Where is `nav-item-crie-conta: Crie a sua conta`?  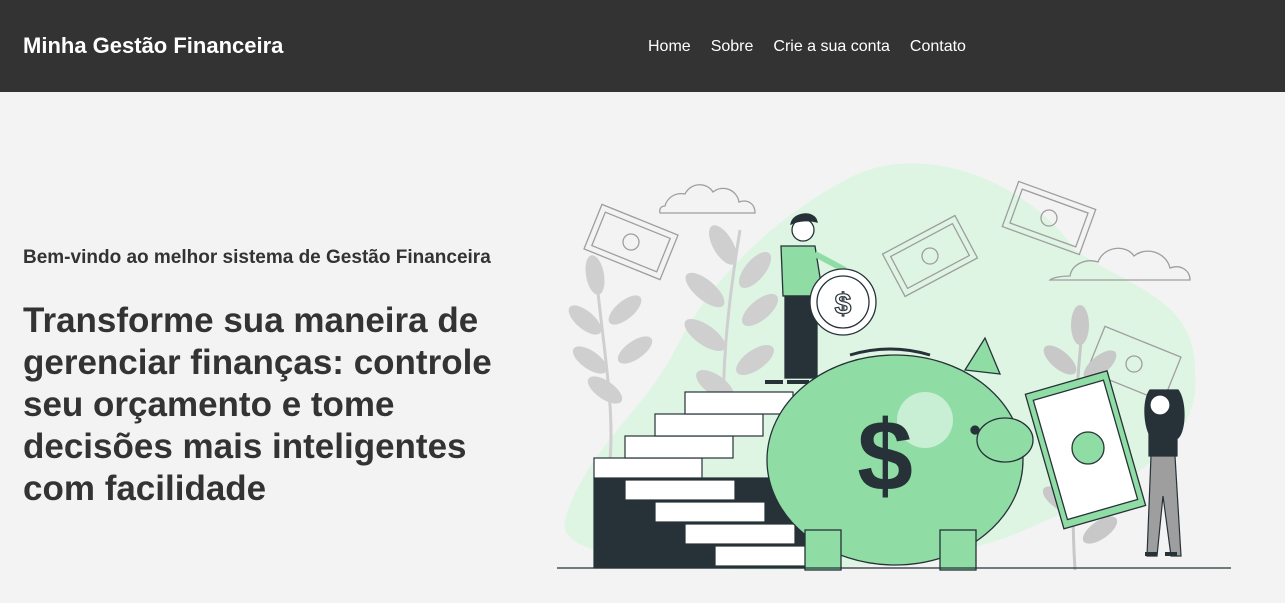 nav-item-crie-conta: Crie a sua conta is located at coordinates (831, 46).